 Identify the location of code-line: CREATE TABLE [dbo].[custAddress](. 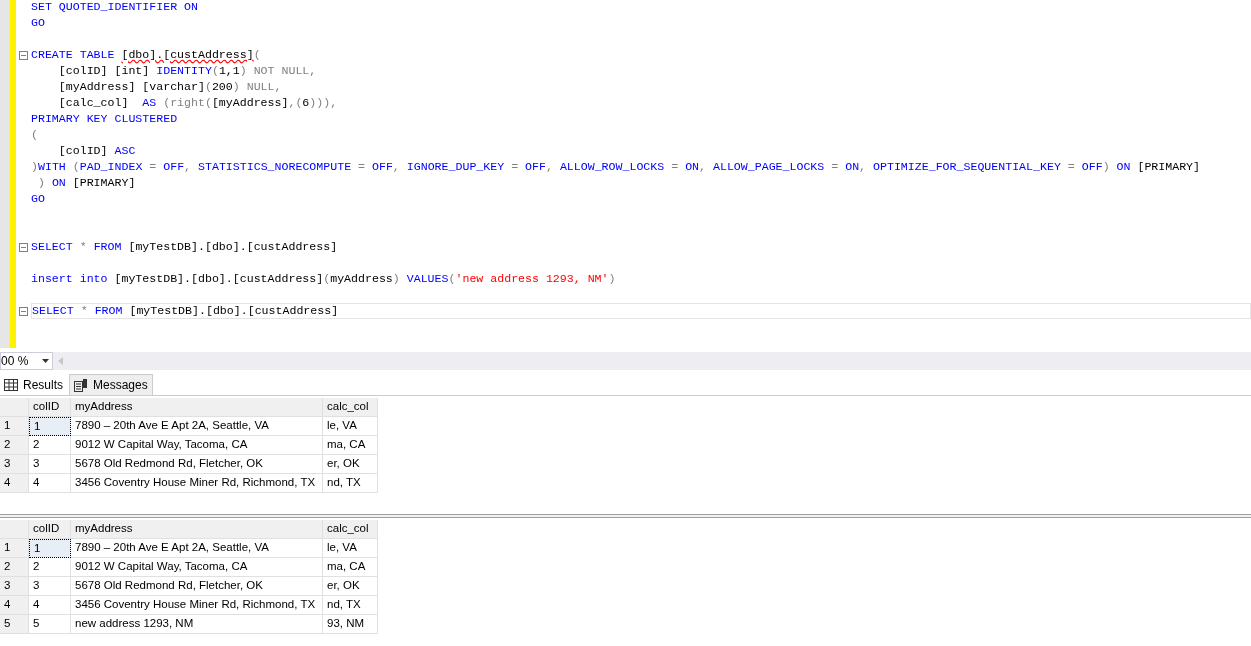
(146, 55).